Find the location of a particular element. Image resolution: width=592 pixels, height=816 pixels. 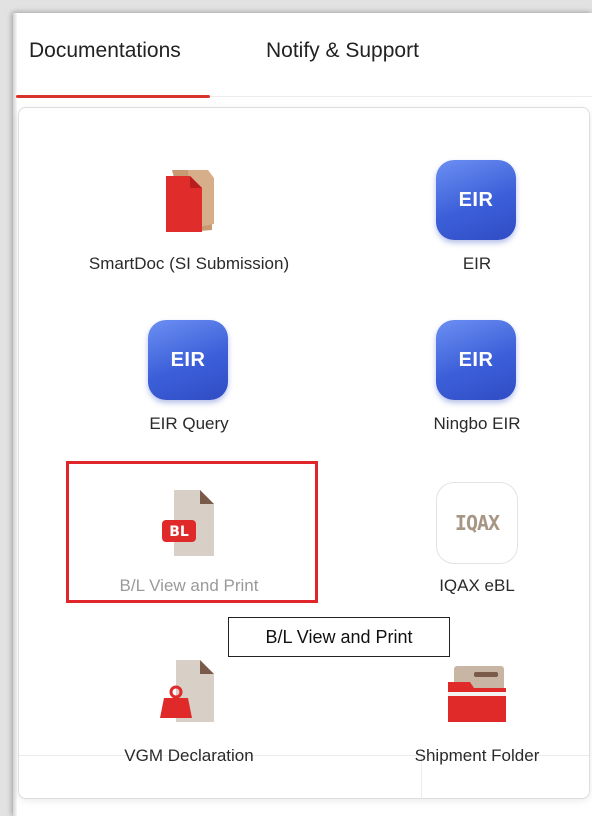

app-label: Shipment Folder is located at coordinates (477, 755).